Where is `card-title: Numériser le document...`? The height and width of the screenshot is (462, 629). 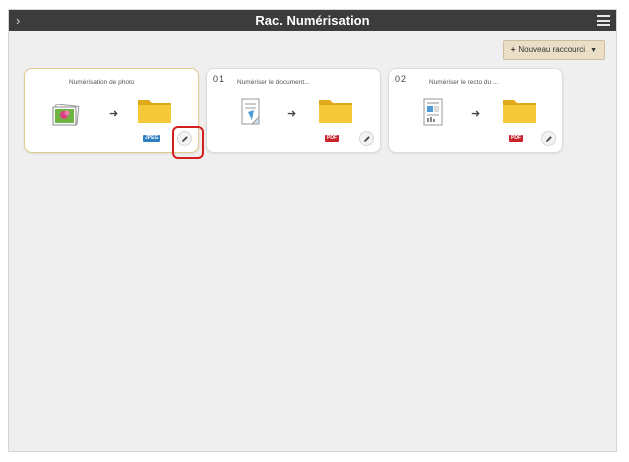 card-title: Numériser le document... is located at coordinates (273, 82).